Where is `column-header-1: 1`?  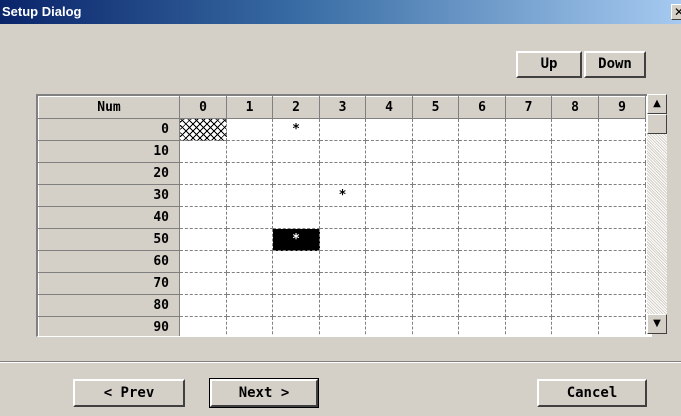
column-header-1: 1 is located at coordinates (249, 107).